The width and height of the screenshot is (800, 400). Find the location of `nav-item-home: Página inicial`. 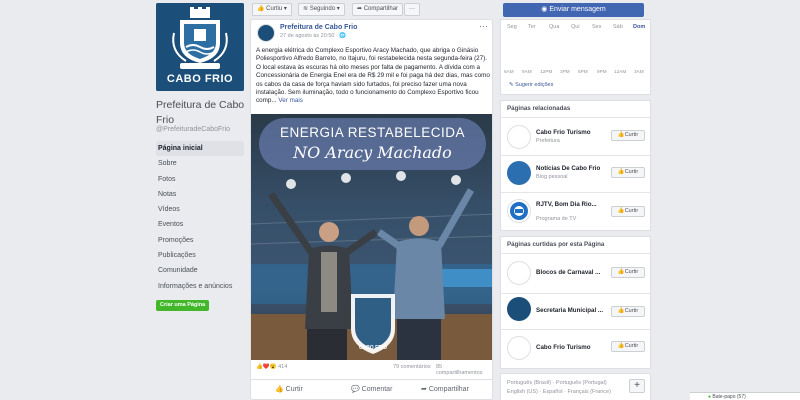

nav-item-home: Página inicial is located at coordinates (200, 149).